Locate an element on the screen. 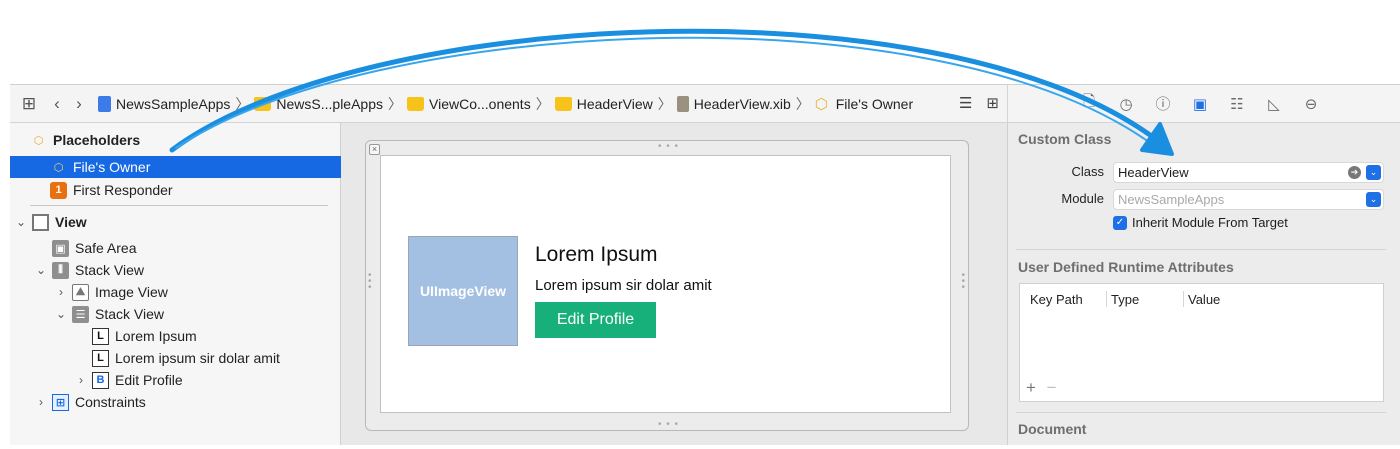 Image resolution: width=1400 pixels, height=449 pixels. inherit-module-row: ✓ Inherit Module From Target is located at coordinates (1200, 222).